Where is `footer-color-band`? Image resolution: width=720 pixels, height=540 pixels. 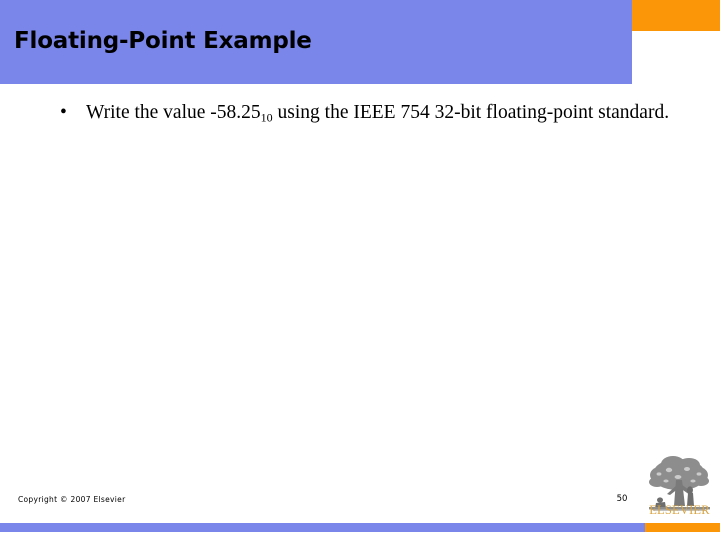 footer-color-band is located at coordinates (322, 527).